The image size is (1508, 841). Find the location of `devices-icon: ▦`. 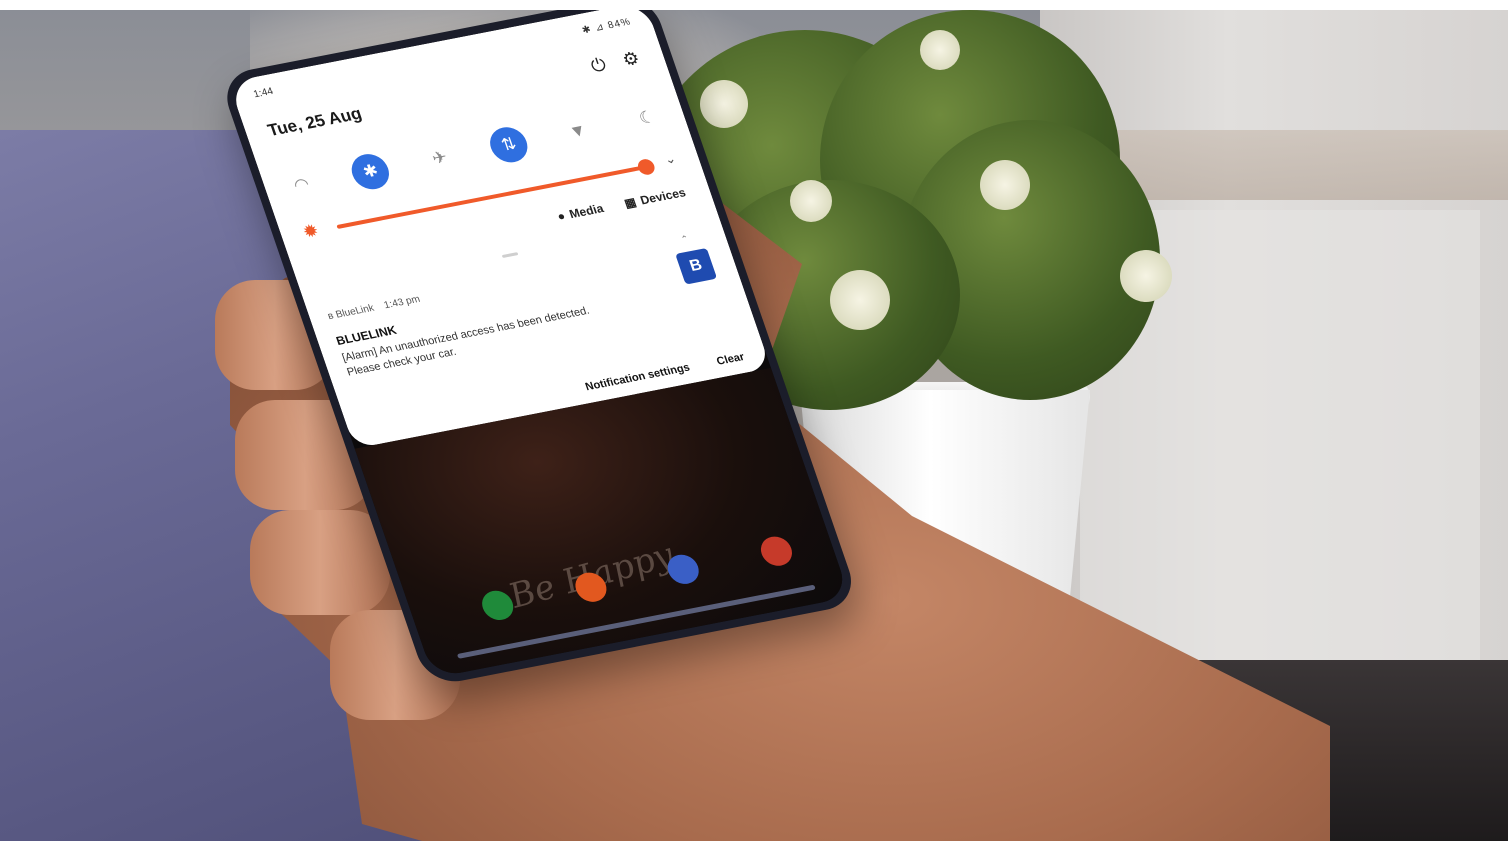

devices-icon: ▦ is located at coordinates (630, 202).